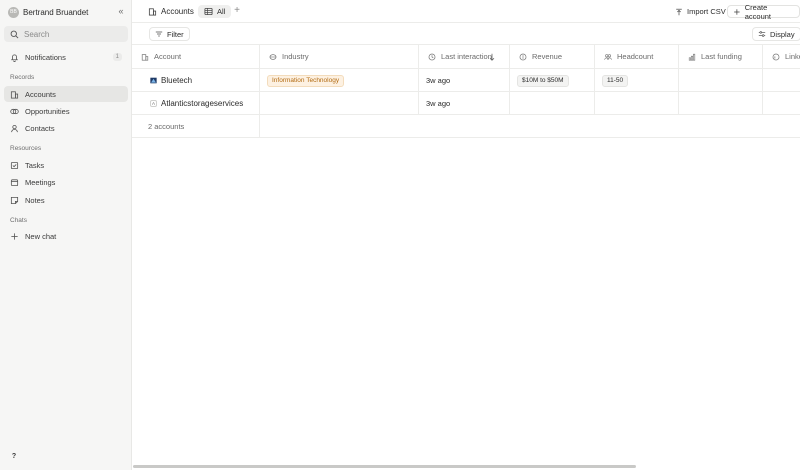 The image size is (800, 470). Describe the element at coordinates (47, 111) in the screenshot. I see `sidebar-item-label: Opportunities` at that location.